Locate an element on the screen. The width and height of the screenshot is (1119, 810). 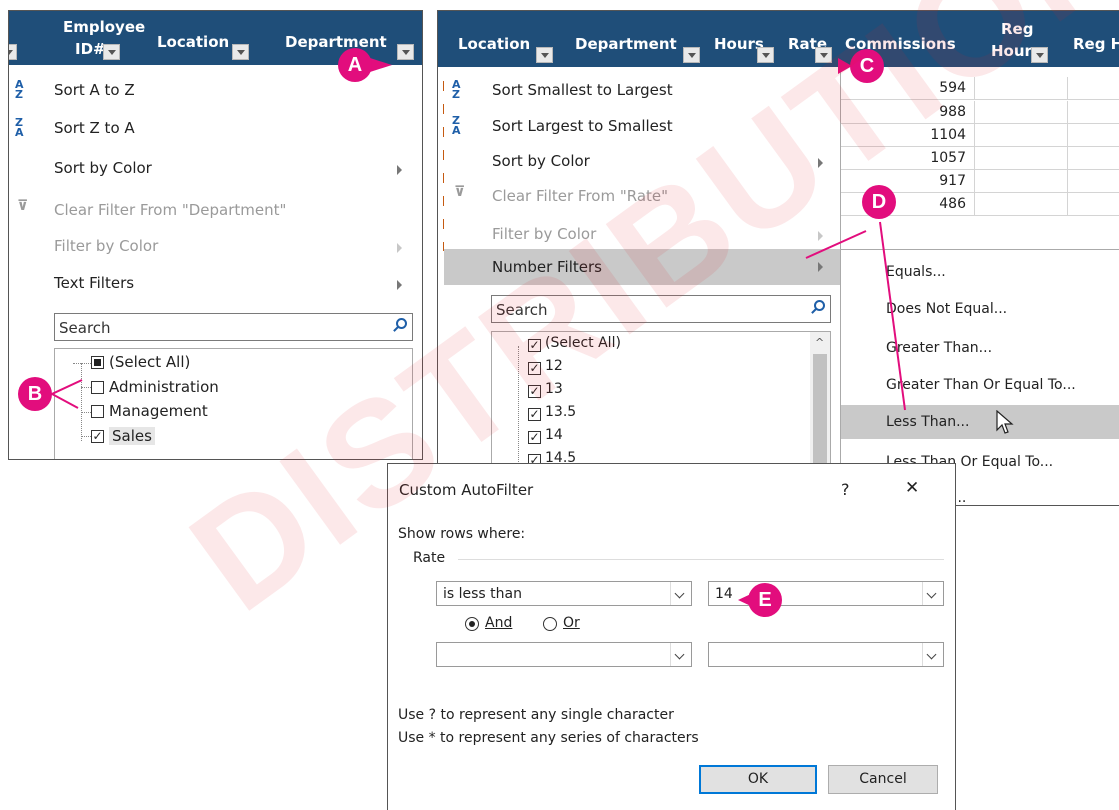
callout-a: A is located at coordinates (355, 65).